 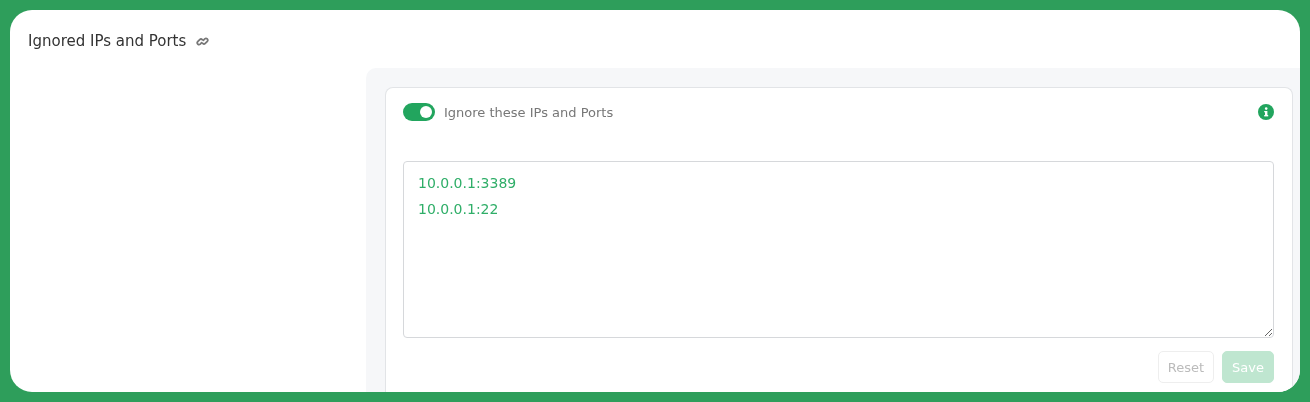 I want to click on toggle-switch, so click(x=419, y=112).